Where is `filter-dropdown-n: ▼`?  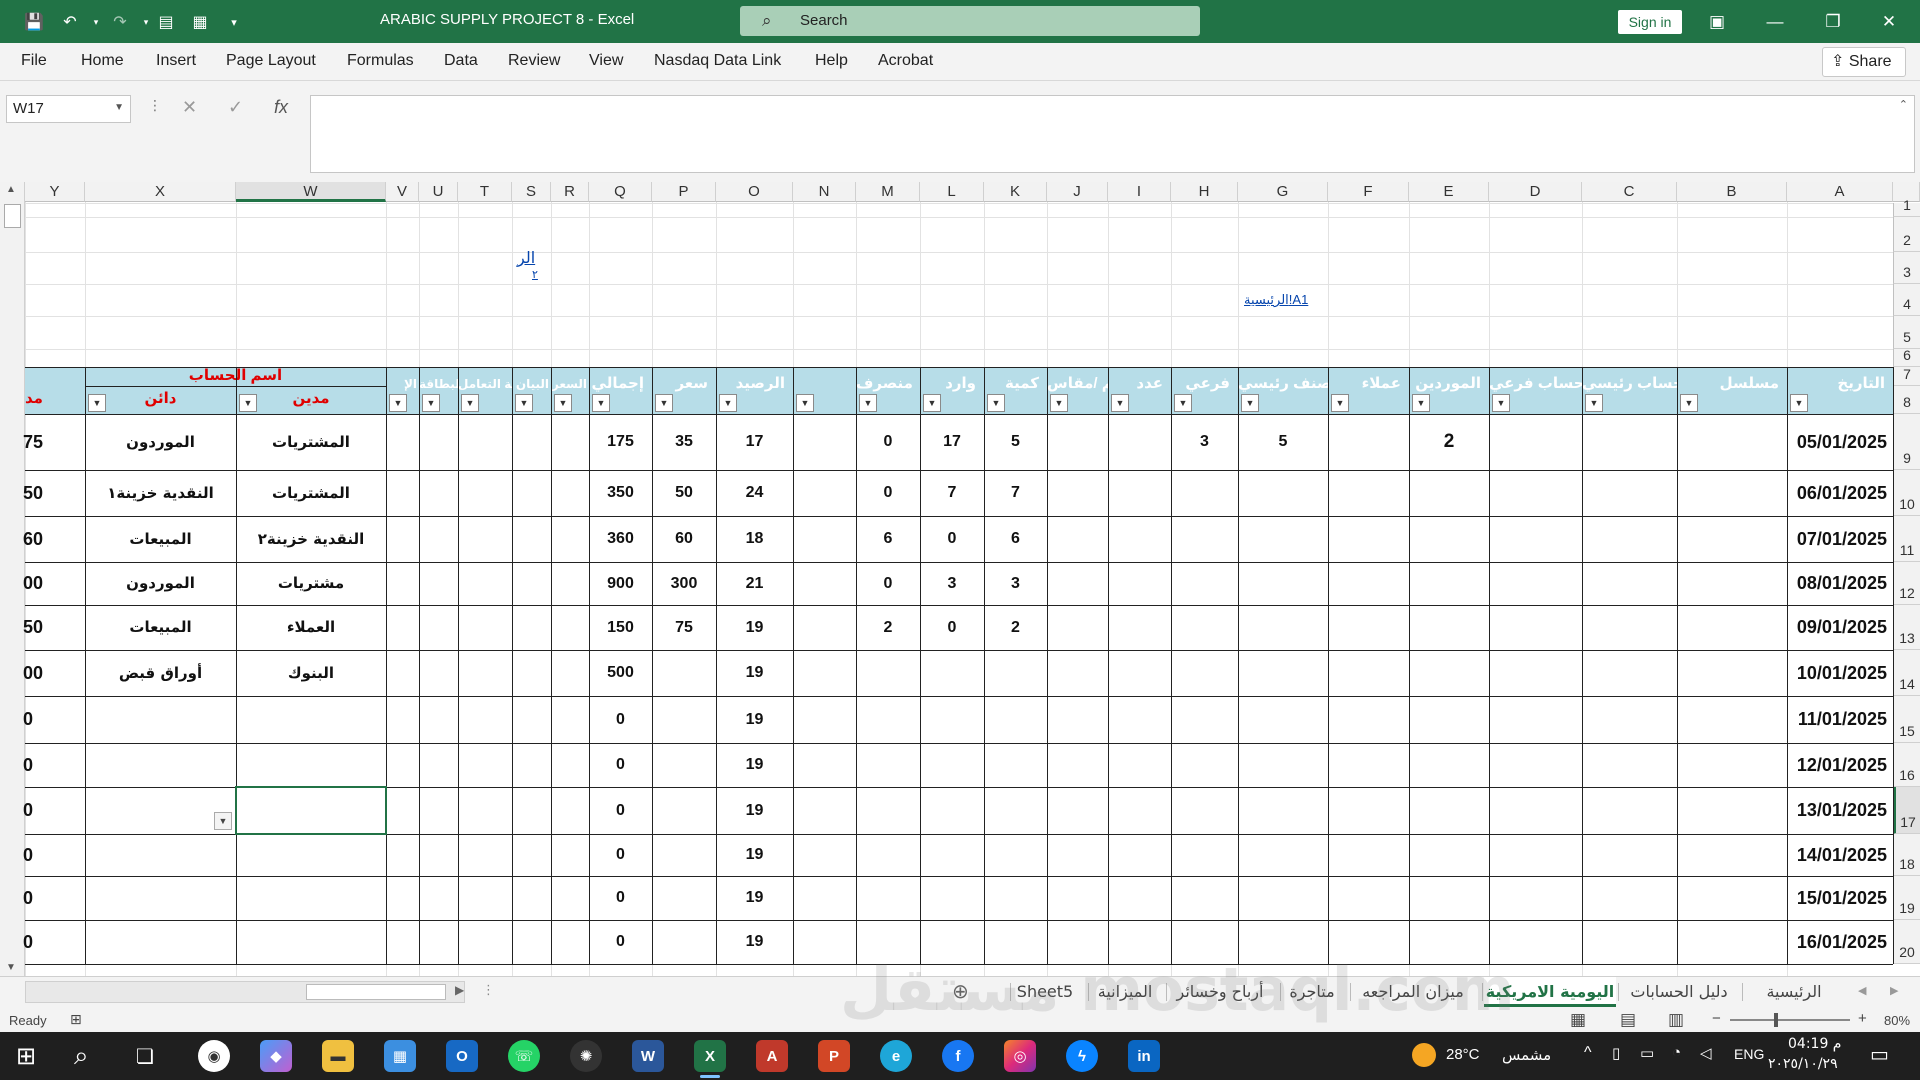
filter-dropdown-n: ▼ is located at coordinates (805, 403).